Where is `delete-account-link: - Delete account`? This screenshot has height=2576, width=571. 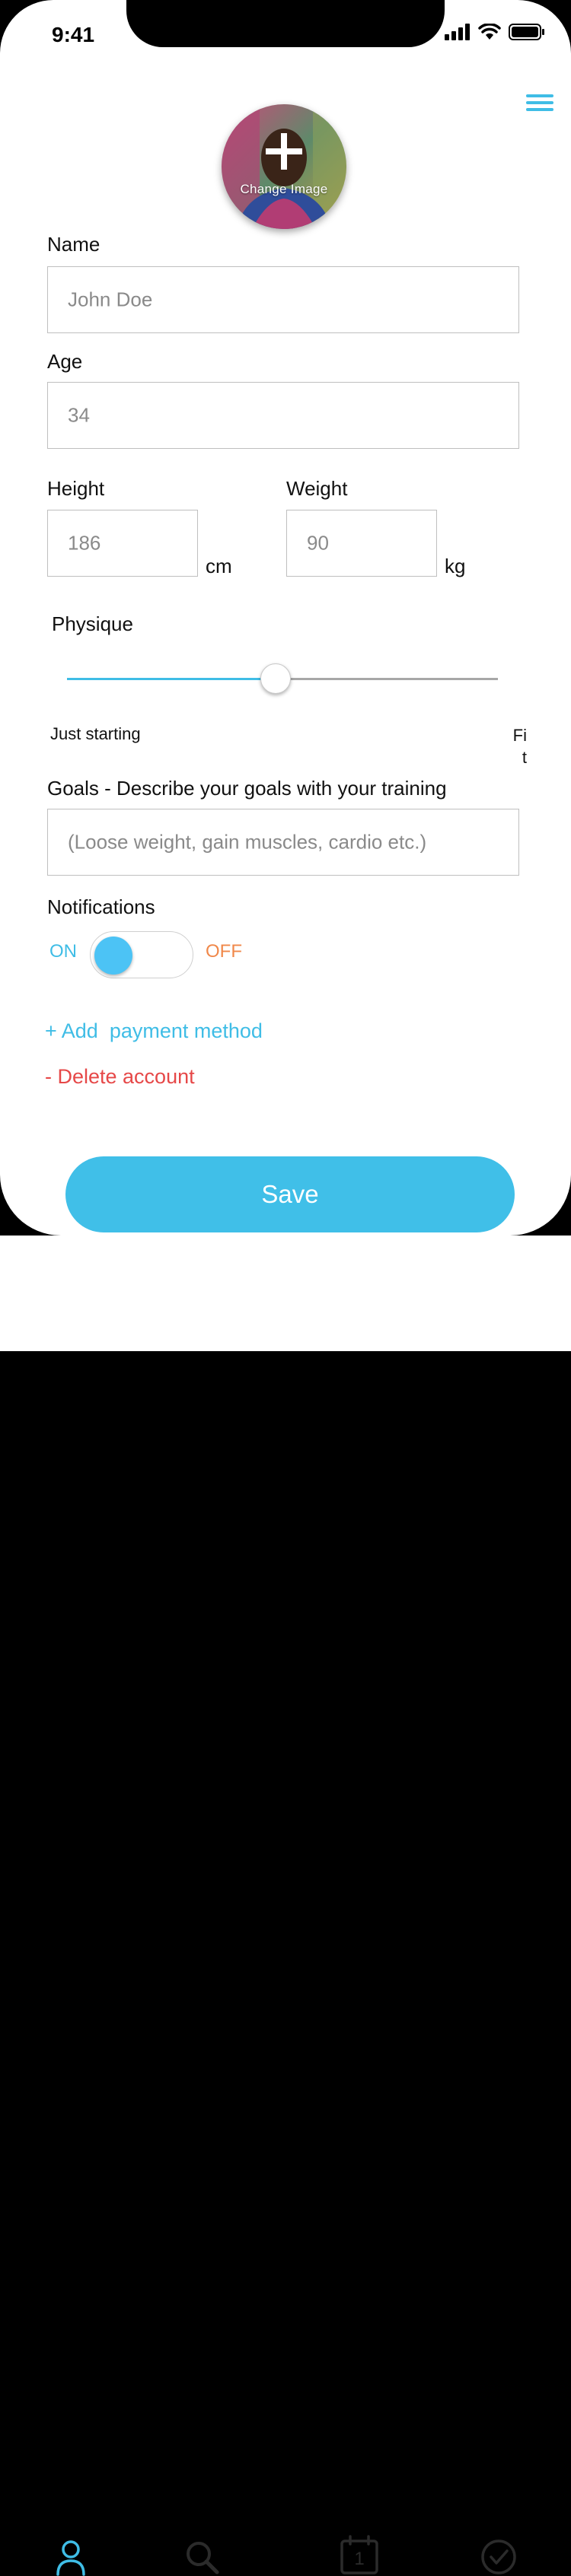 delete-account-link: - Delete account is located at coordinates (120, 1077).